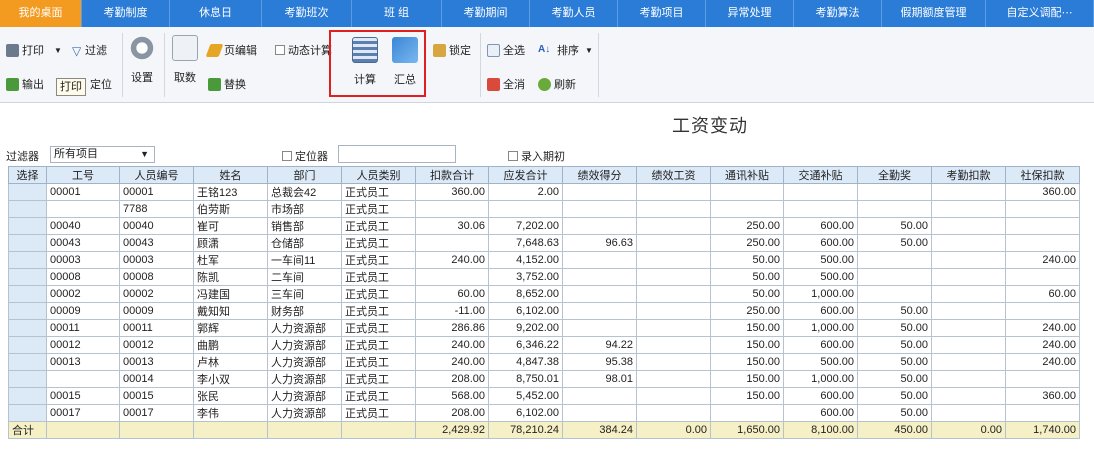 The height and width of the screenshot is (466, 1094). I want to click on table-cell: 冯建国, so click(230, 294).